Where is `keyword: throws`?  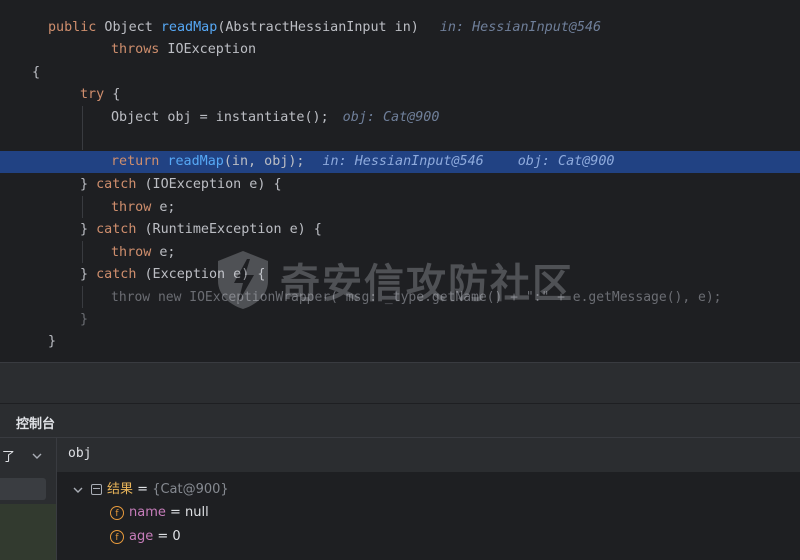
keyword: throws is located at coordinates (135, 49).